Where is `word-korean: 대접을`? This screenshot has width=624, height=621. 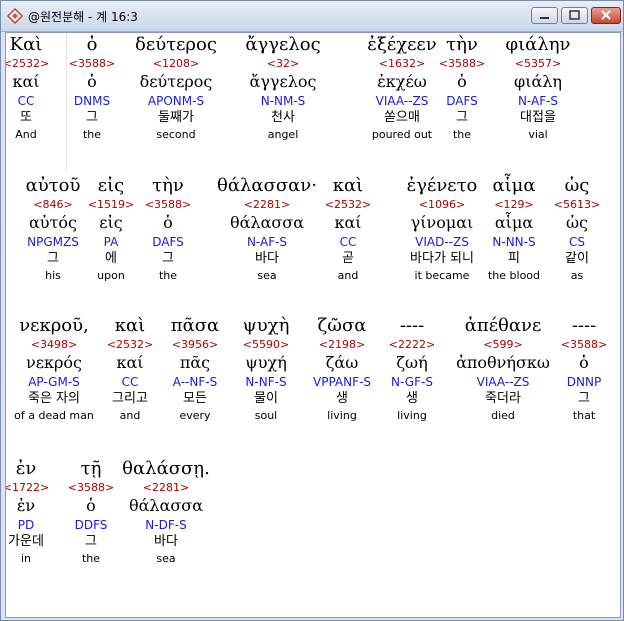
word-korean: 대접을 is located at coordinates (538, 117).